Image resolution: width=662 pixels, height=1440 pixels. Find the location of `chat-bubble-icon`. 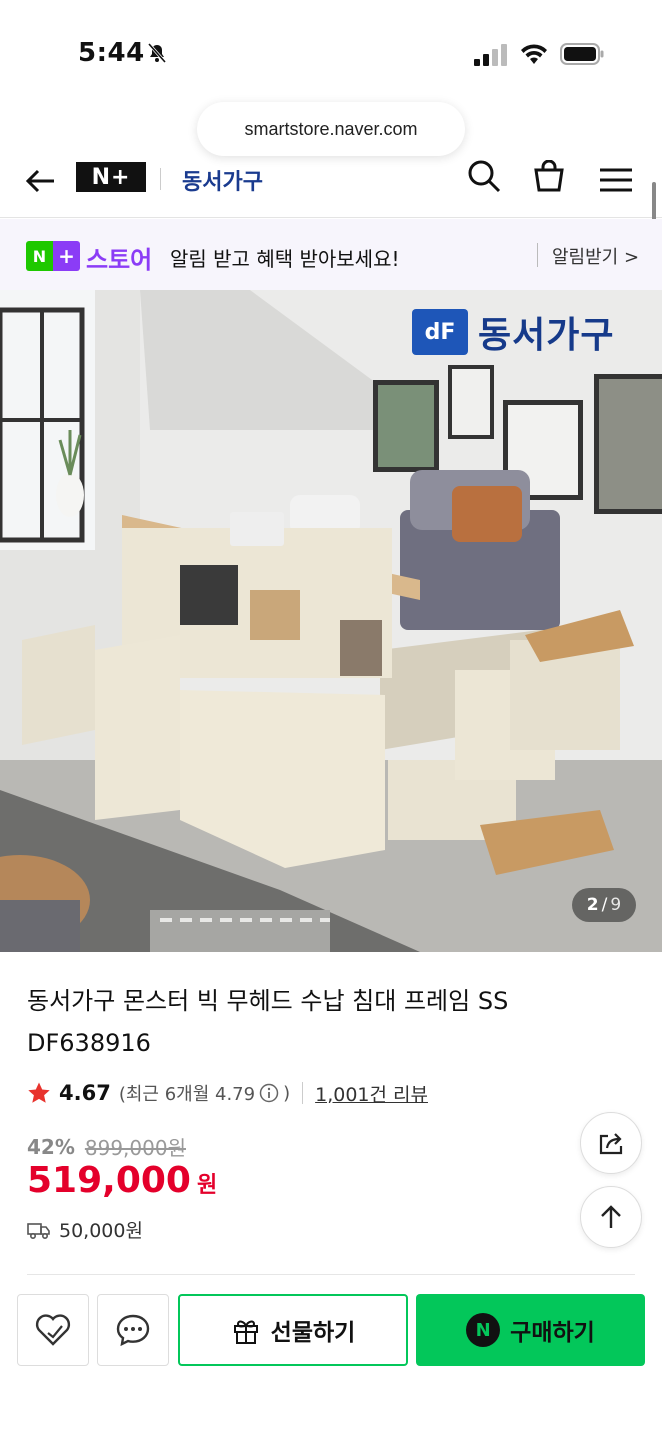

chat-bubble-icon is located at coordinates (133, 1330).